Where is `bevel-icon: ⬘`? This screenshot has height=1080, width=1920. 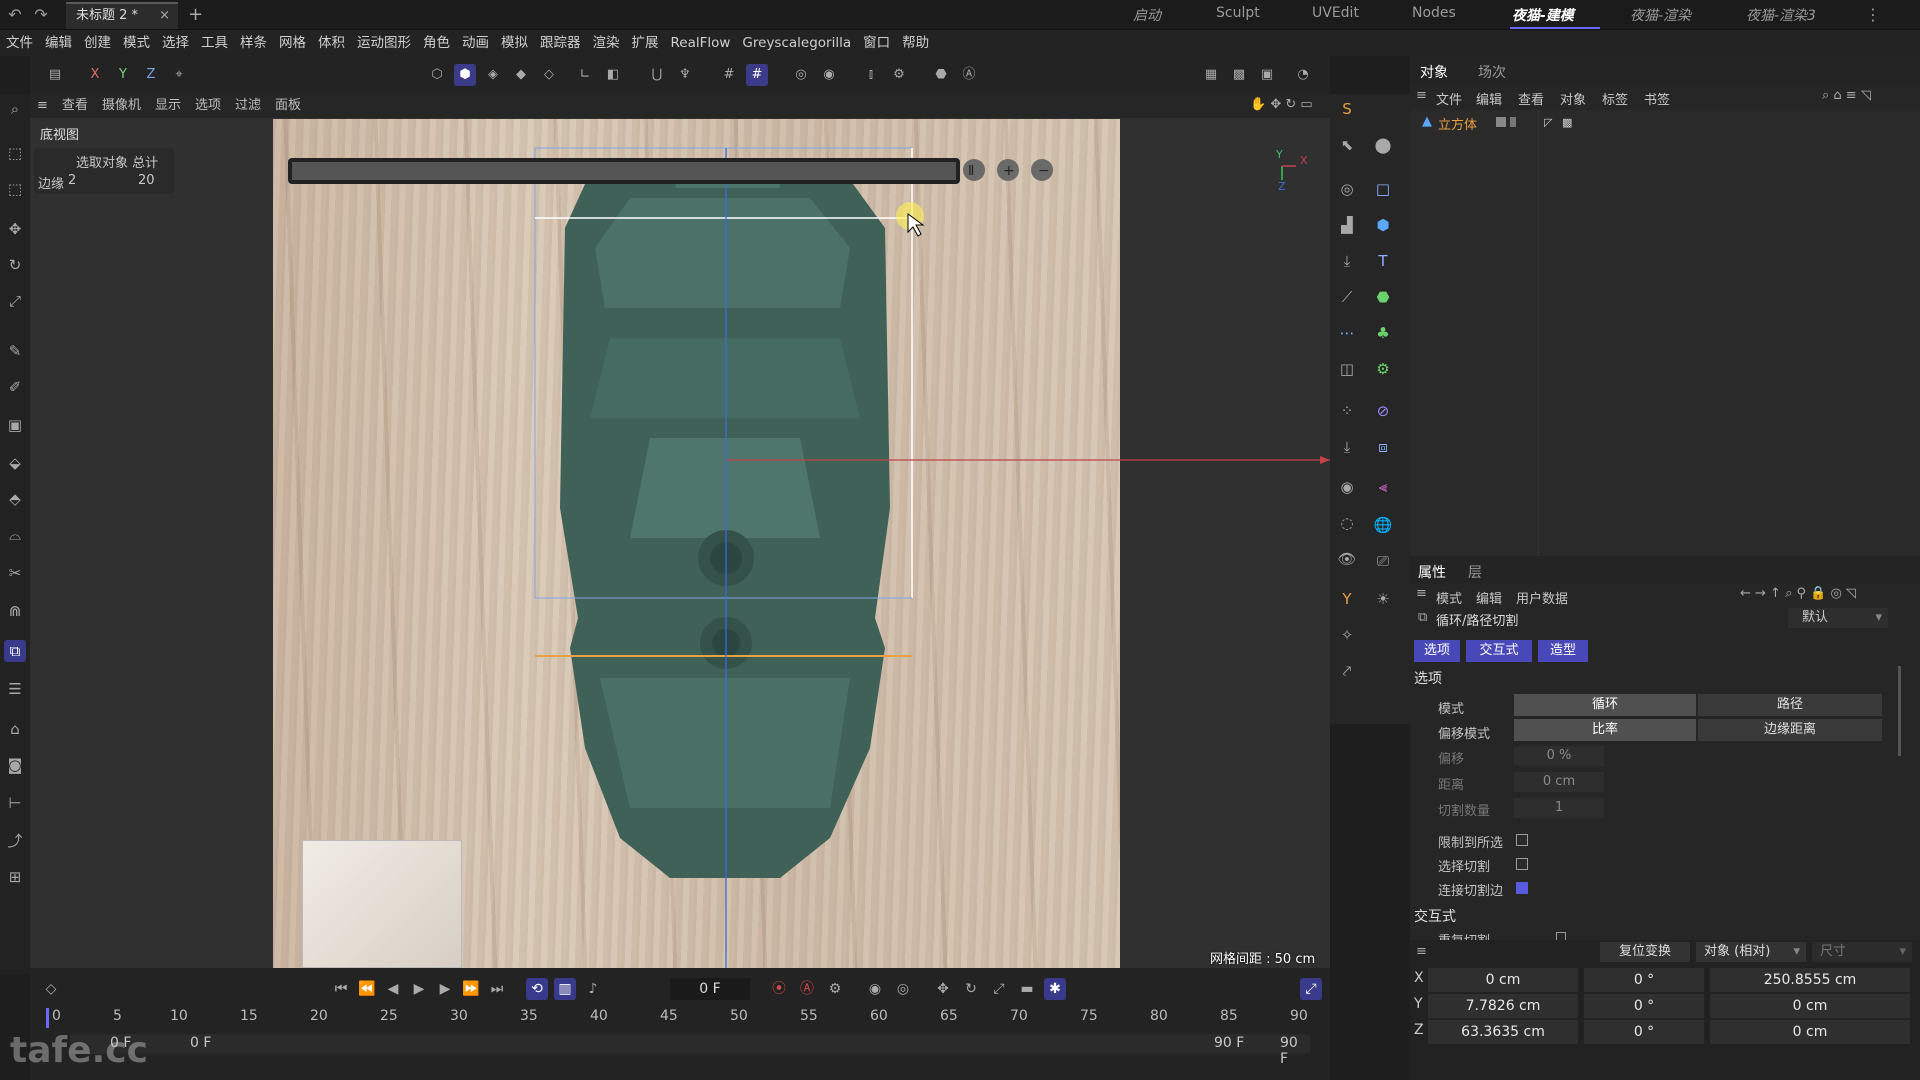 bevel-icon: ⬘ is located at coordinates (15, 499).